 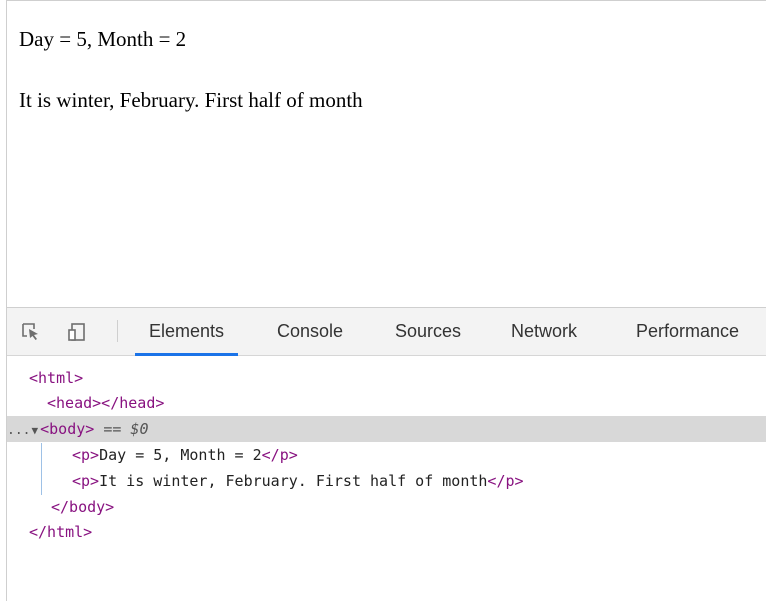 I want to click on html-open-tag: <html>, so click(x=56, y=378).